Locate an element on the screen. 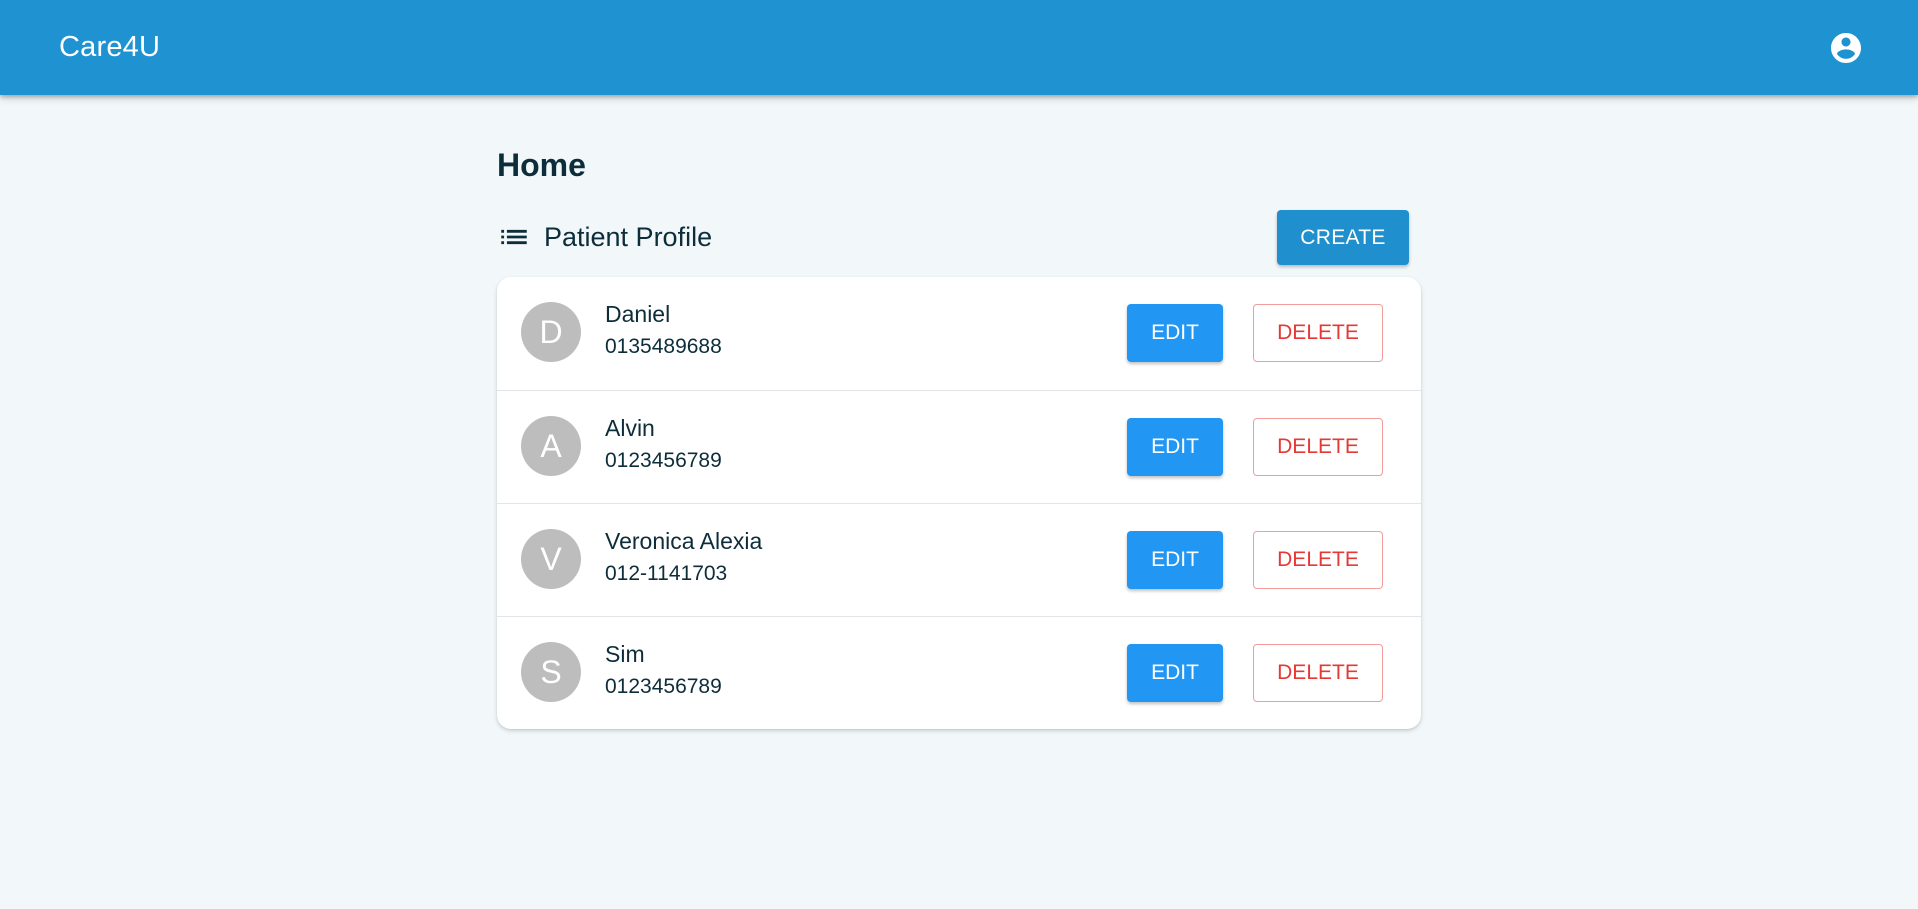 The image size is (1918, 909). patient-phone: 012-1141703 is located at coordinates (666, 573).